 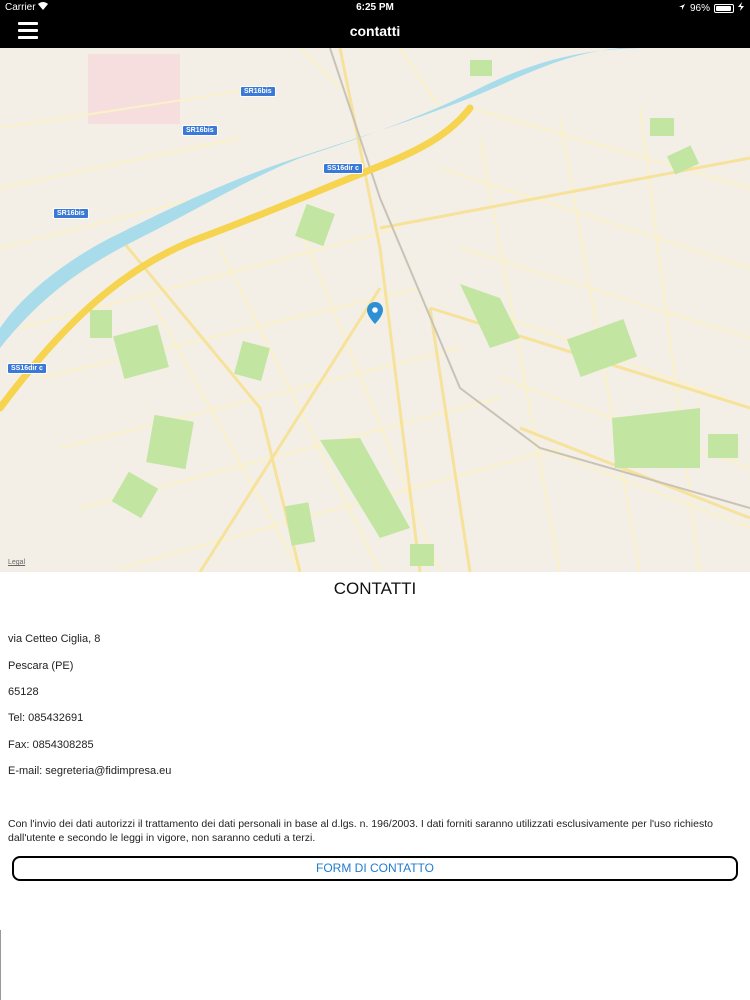 What do you see at coordinates (23, 692) in the screenshot?
I see `zip-line: 65128` at bounding box center [23, 692].